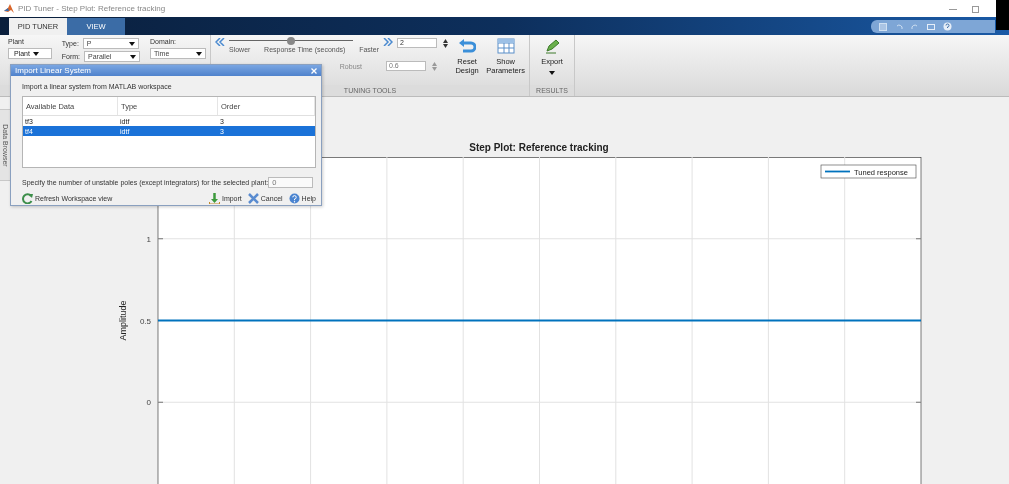 The height and width of the screenshot is (484, 1009). What do you see at coordinates (552, 46) in the screenshot?
I see `pen-icon` at bounding box center [552, 46].